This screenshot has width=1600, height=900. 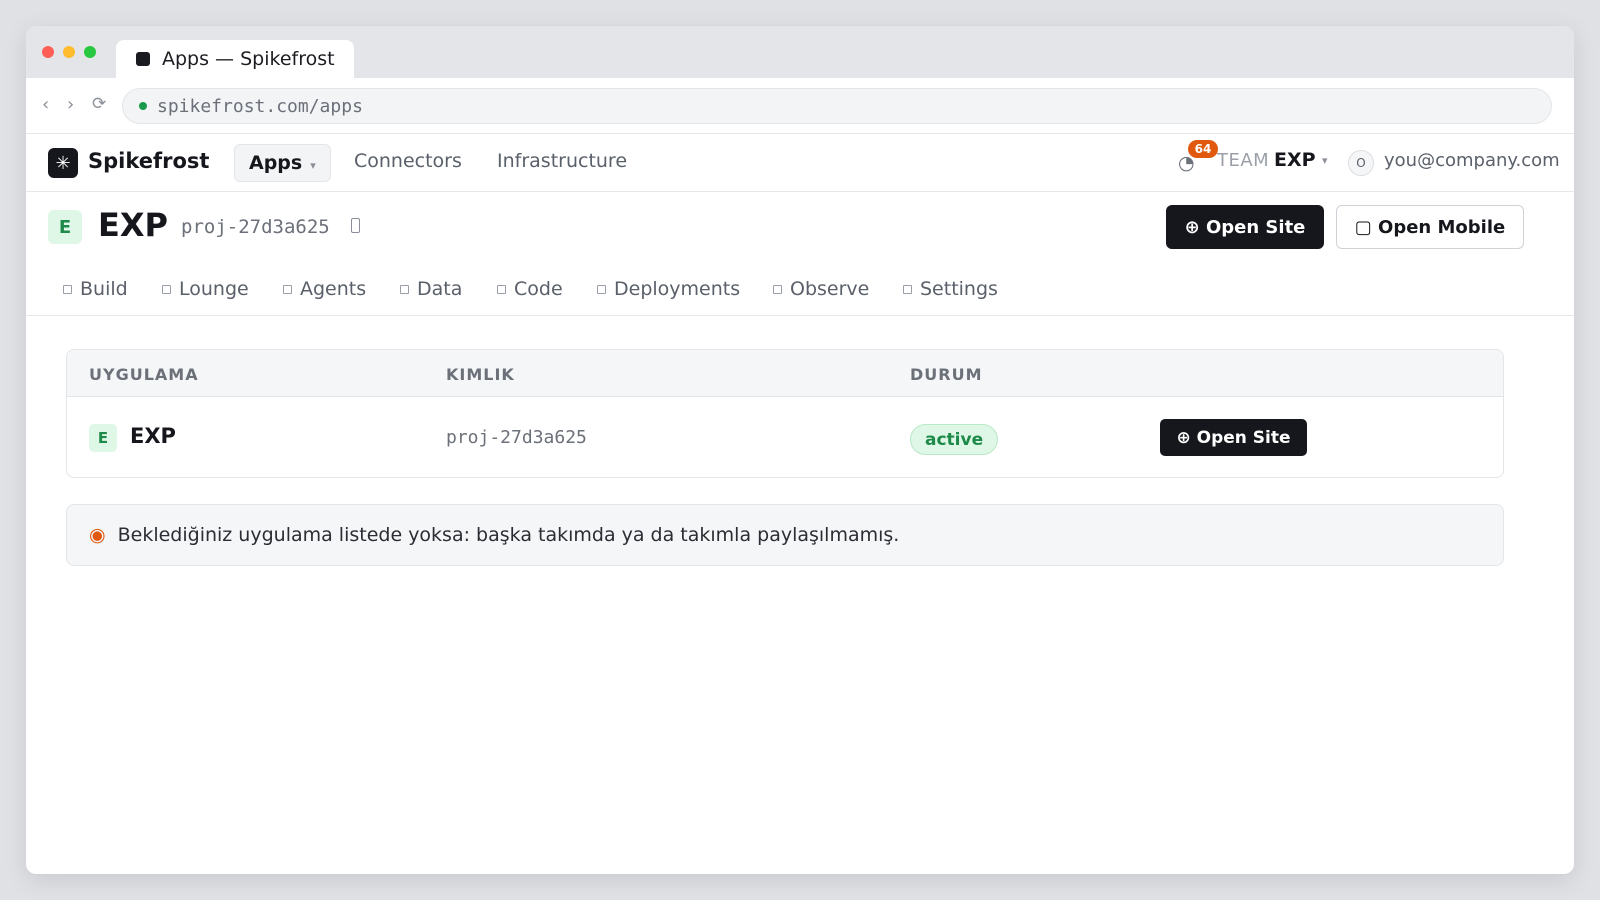 What do you see at coordinates (1203, 149) in the screenshot?
I see `notification-count-badge: 64` at bounding box center [1203, 149].